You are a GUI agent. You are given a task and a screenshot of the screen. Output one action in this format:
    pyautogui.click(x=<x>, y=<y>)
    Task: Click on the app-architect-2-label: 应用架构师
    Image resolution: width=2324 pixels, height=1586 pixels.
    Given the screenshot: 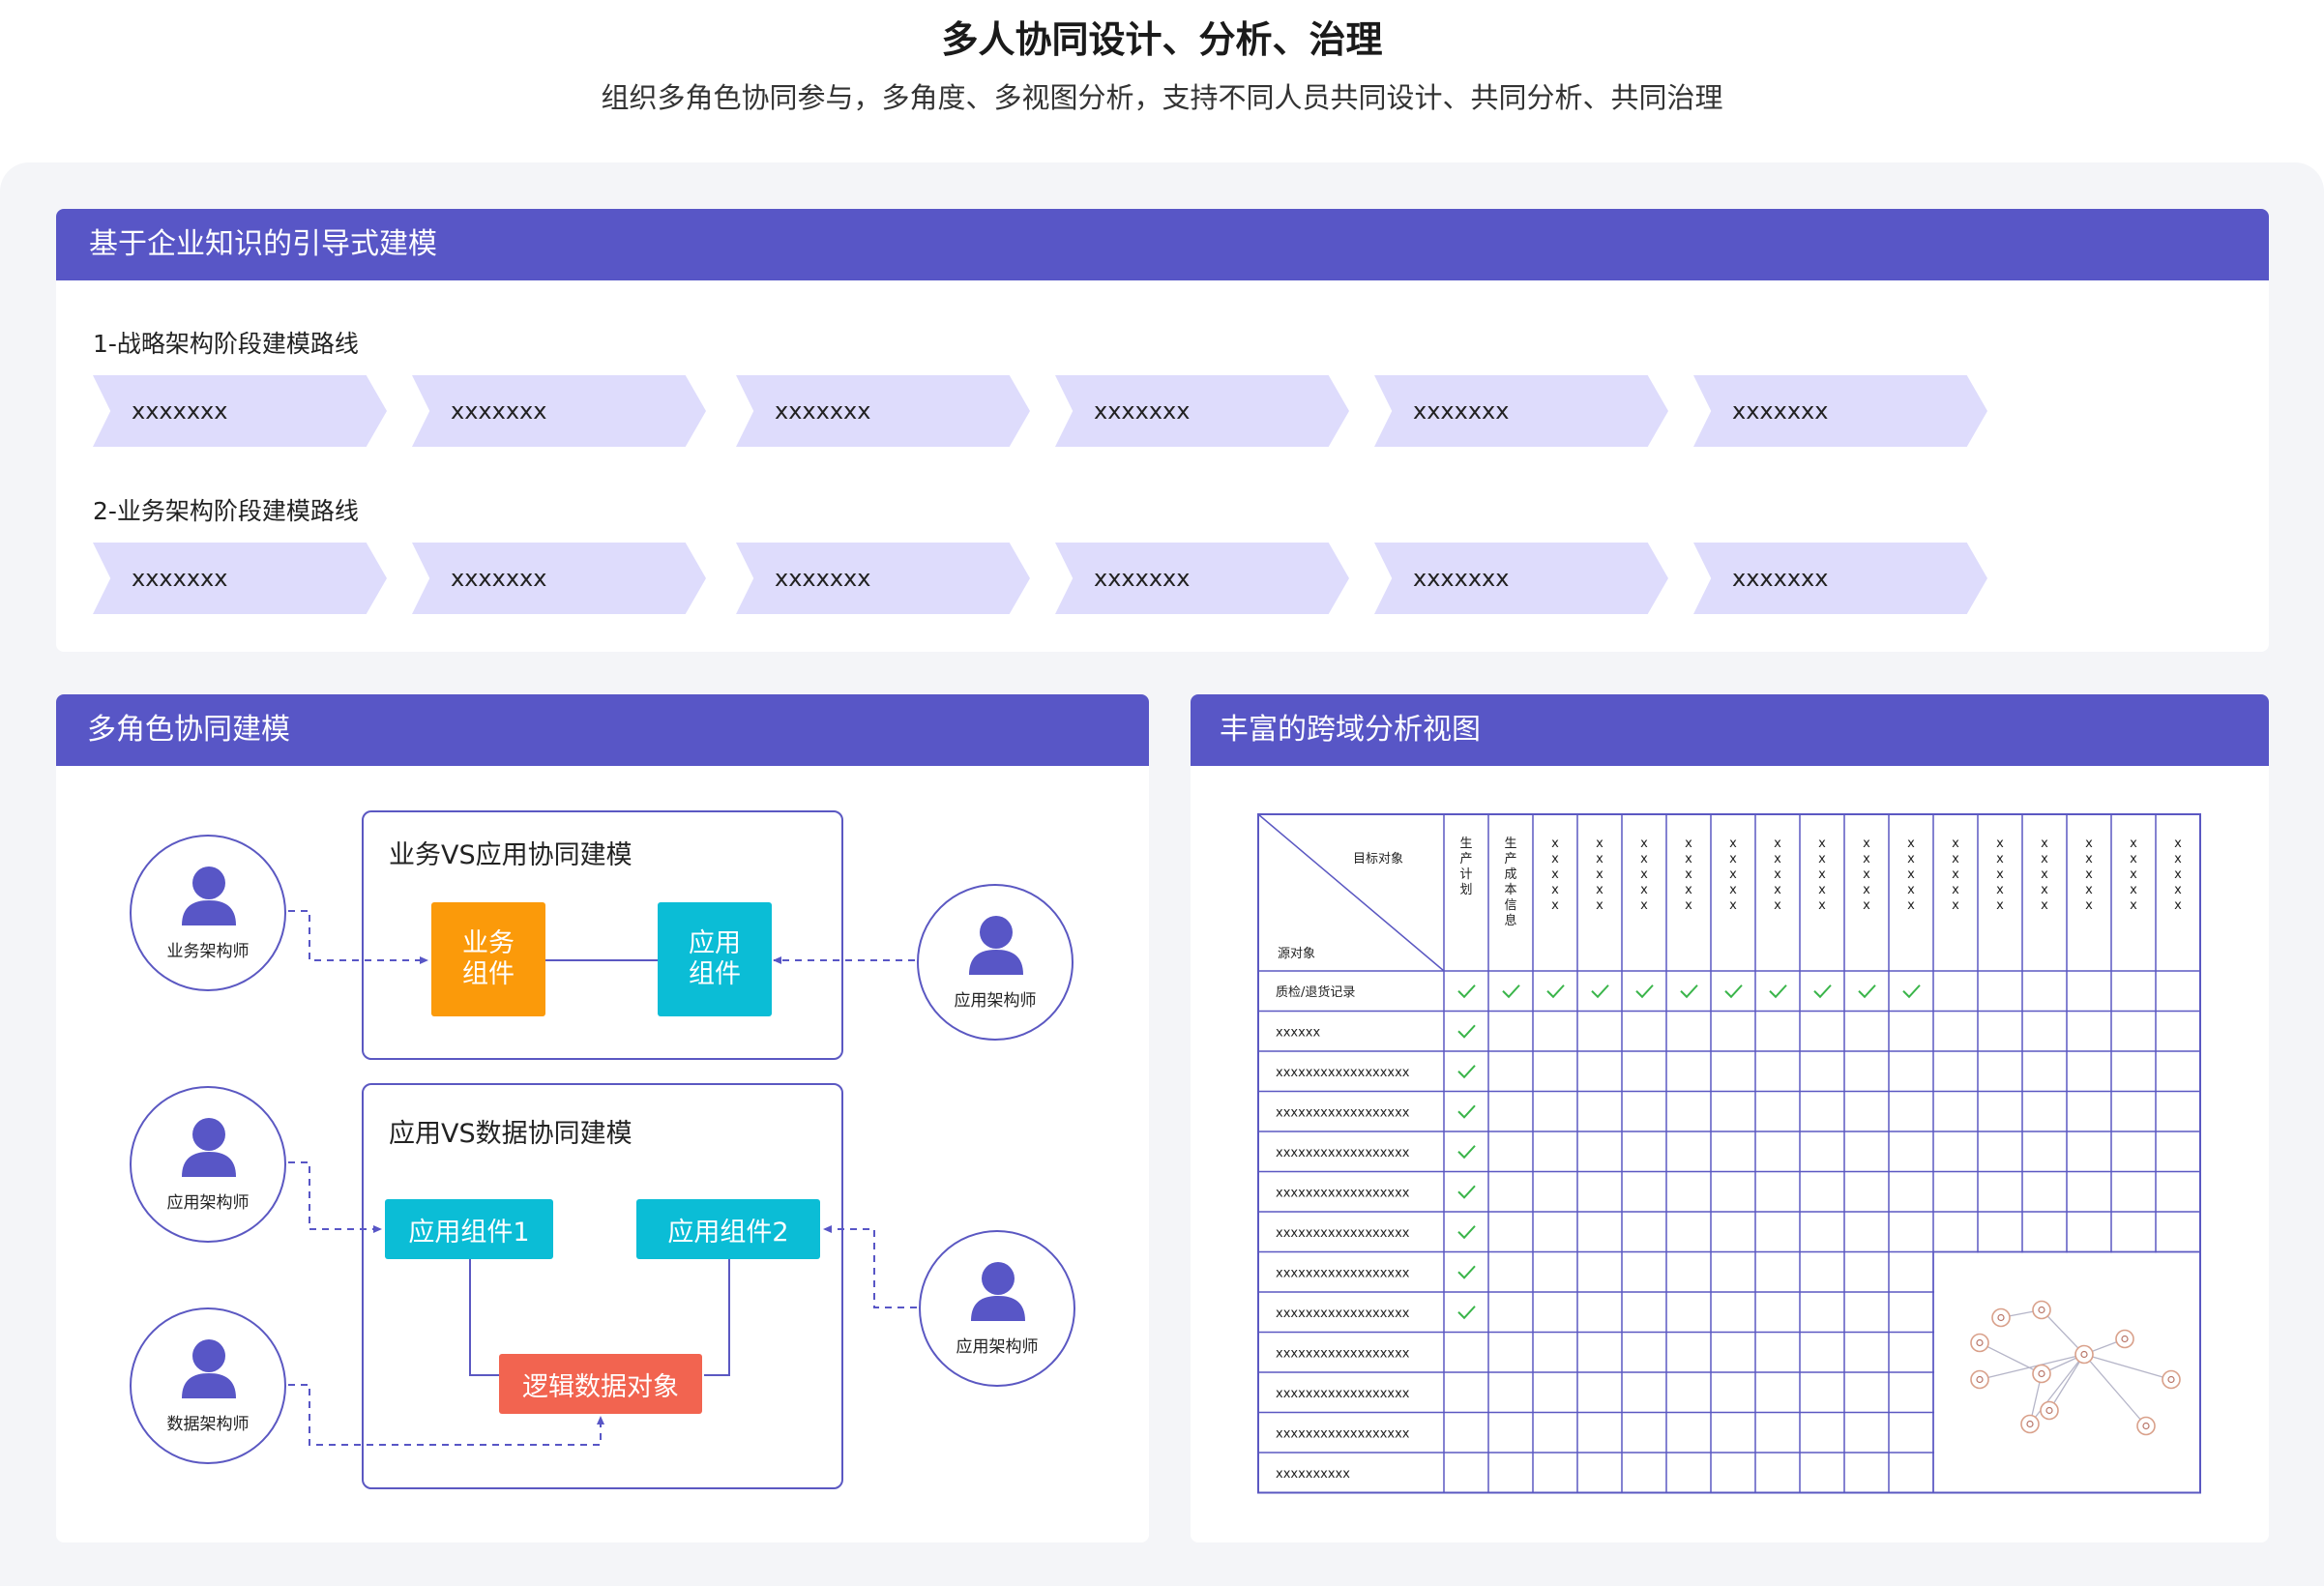 What is the action you would take?
    pyautogui.click(x=208, y=1203)
    